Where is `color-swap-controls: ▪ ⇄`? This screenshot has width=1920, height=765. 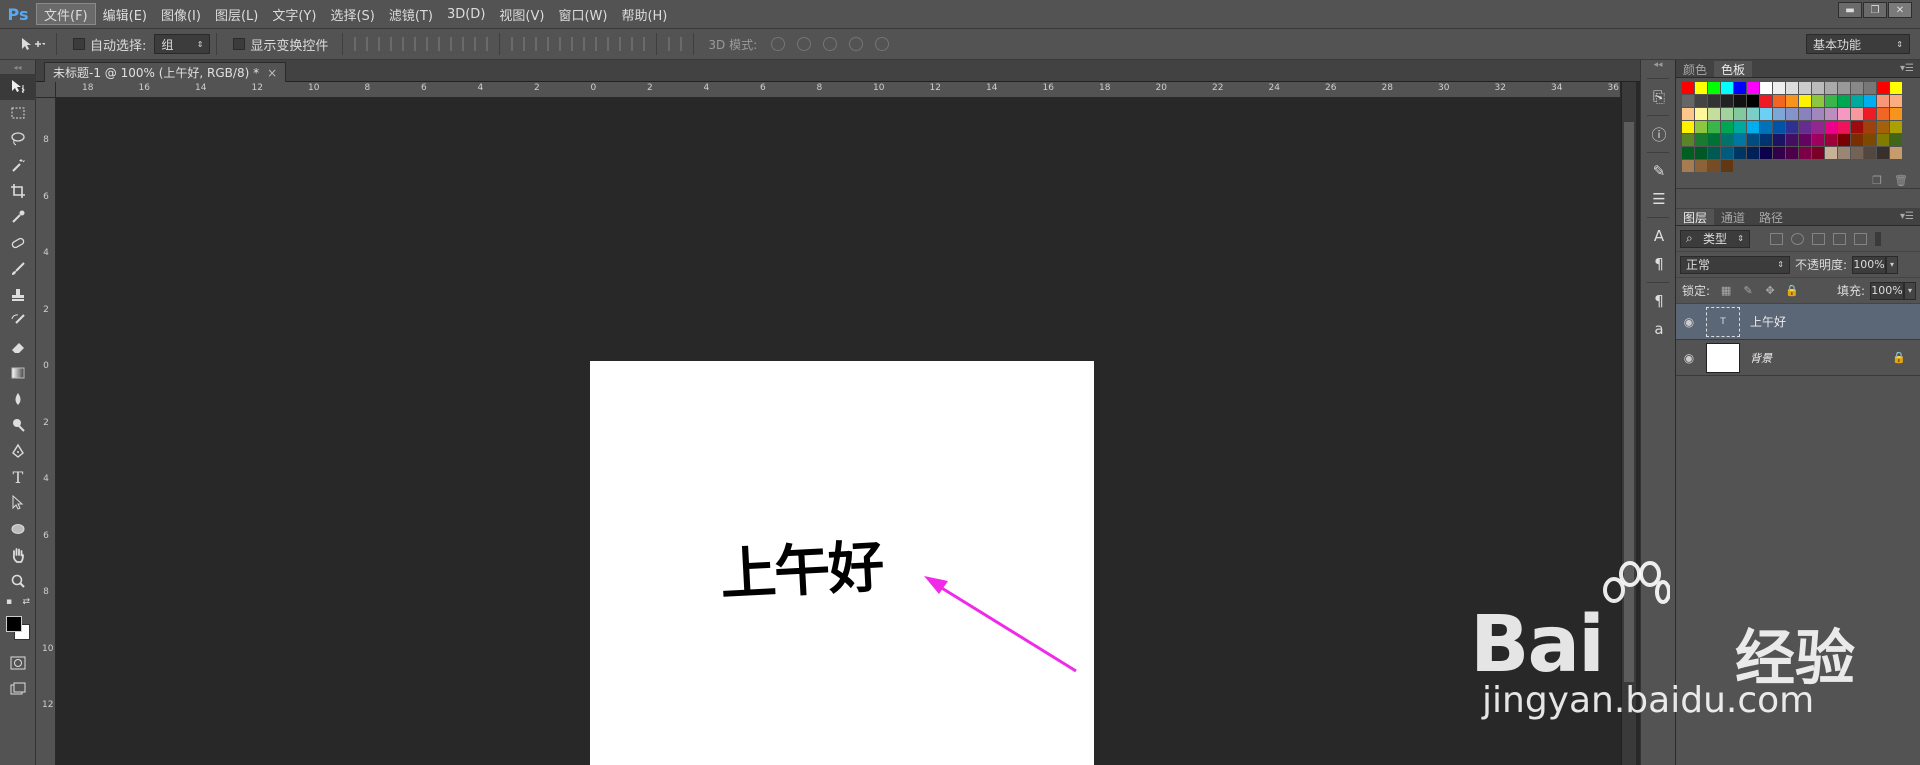
color-swap-controls: ▪ ⇄ is located at coordinates (18, 602).